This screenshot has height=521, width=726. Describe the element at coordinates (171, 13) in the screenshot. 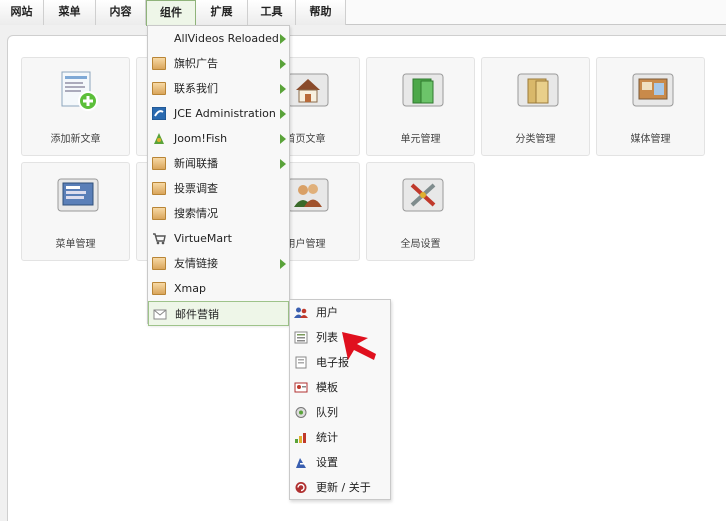

I see `menu-components: 组件` at that location.